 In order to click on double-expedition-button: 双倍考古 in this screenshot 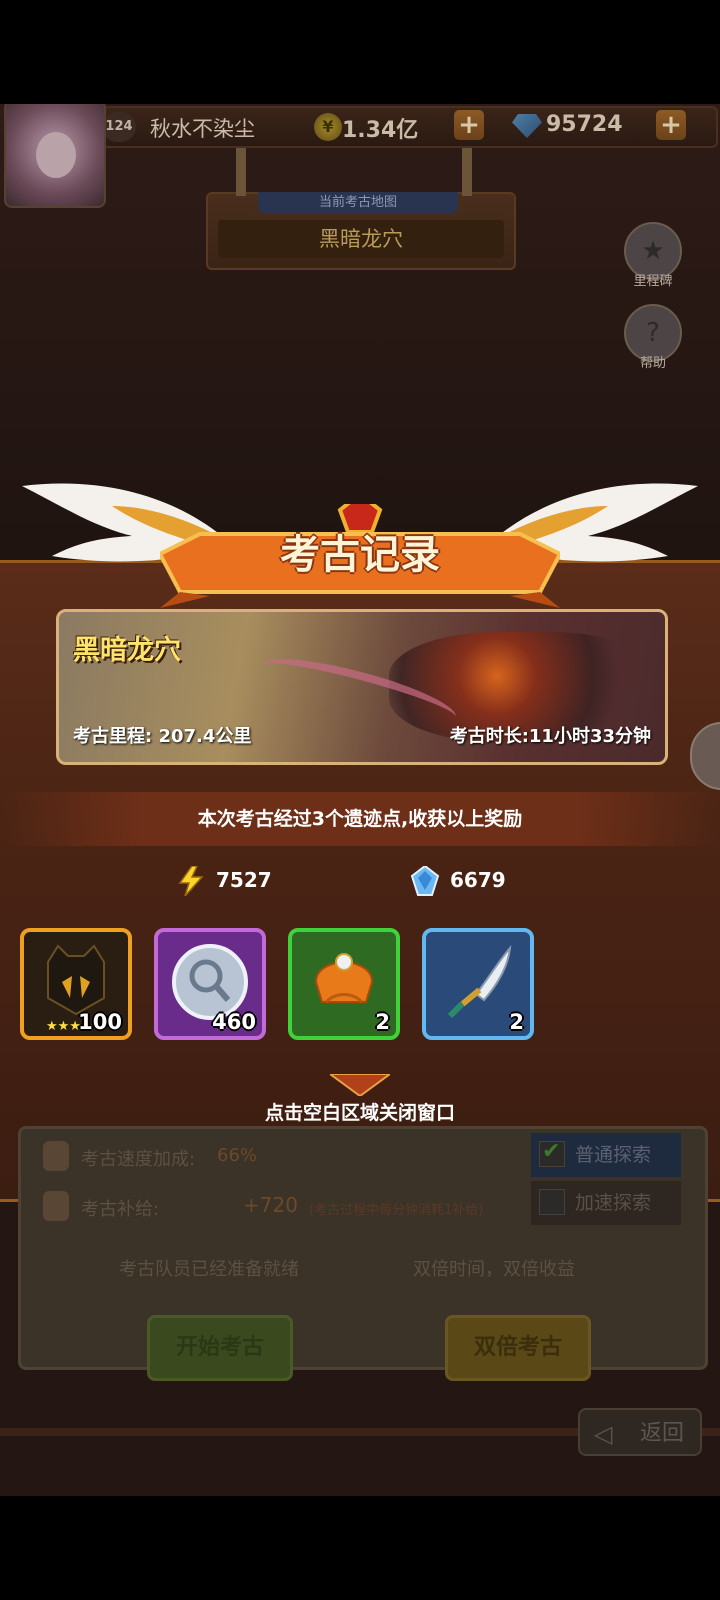, I will do `click(518, 1348)`.